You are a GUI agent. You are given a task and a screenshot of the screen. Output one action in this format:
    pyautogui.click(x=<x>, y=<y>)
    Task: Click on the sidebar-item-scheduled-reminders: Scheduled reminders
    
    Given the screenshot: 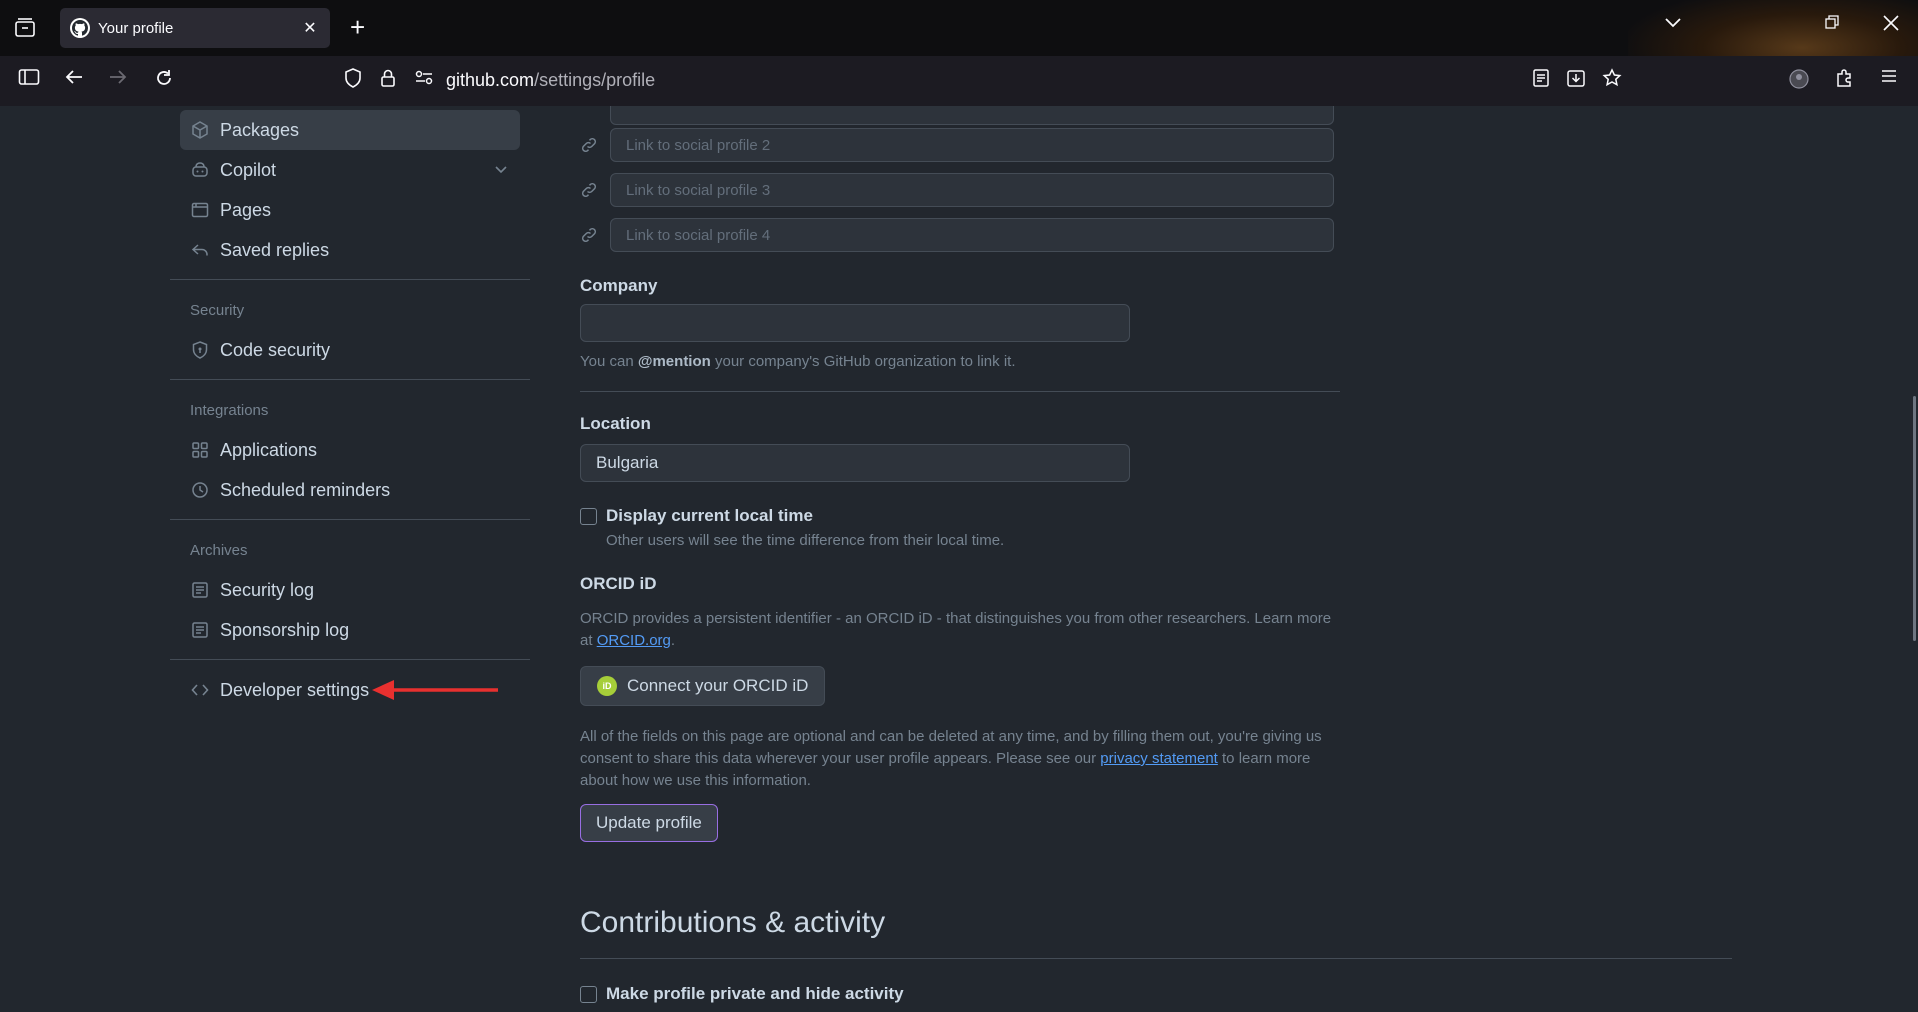 What is the action you would take?
    pyautogui.click(x=350, y=490)
    